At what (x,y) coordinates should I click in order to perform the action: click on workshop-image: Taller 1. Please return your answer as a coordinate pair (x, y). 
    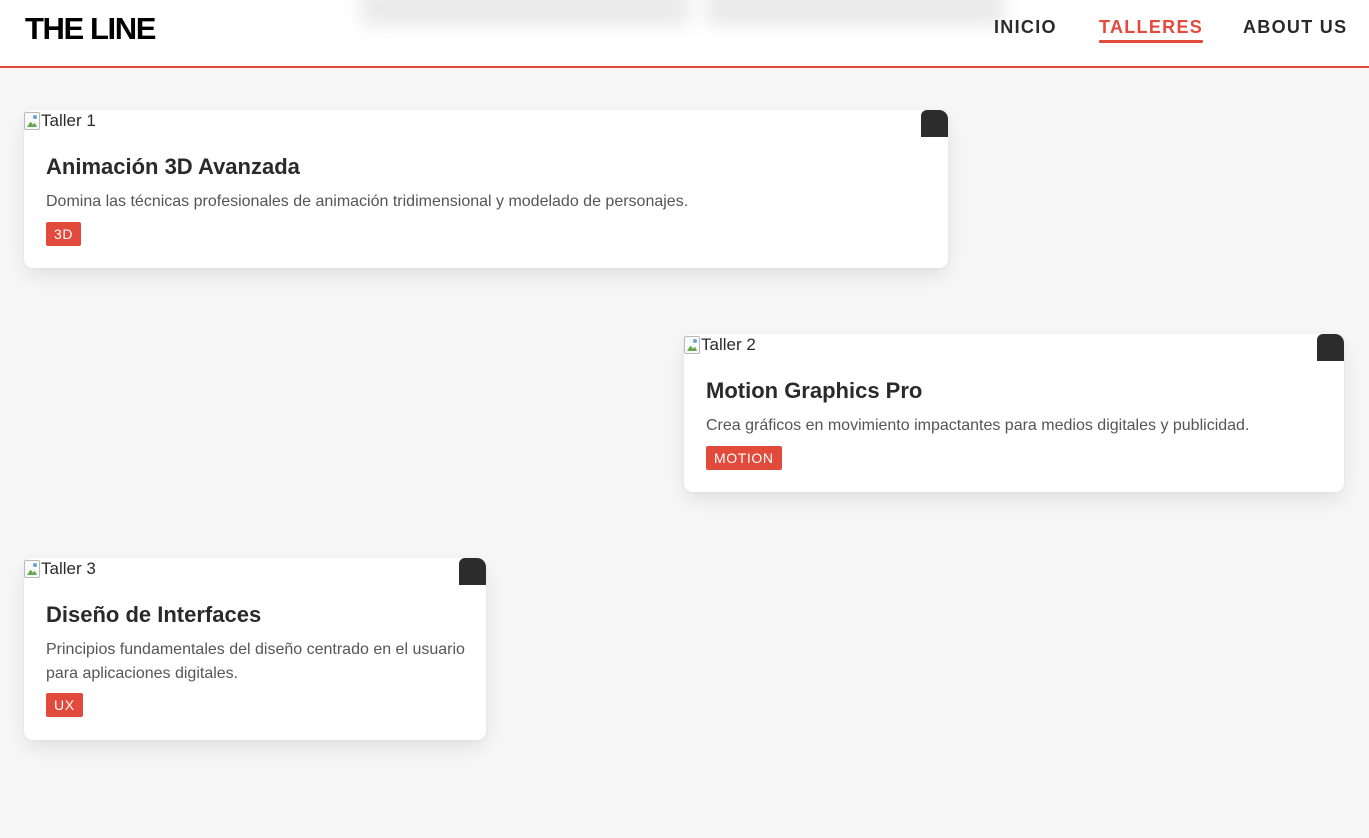
    Looking at the image, I should click on (60, 121).